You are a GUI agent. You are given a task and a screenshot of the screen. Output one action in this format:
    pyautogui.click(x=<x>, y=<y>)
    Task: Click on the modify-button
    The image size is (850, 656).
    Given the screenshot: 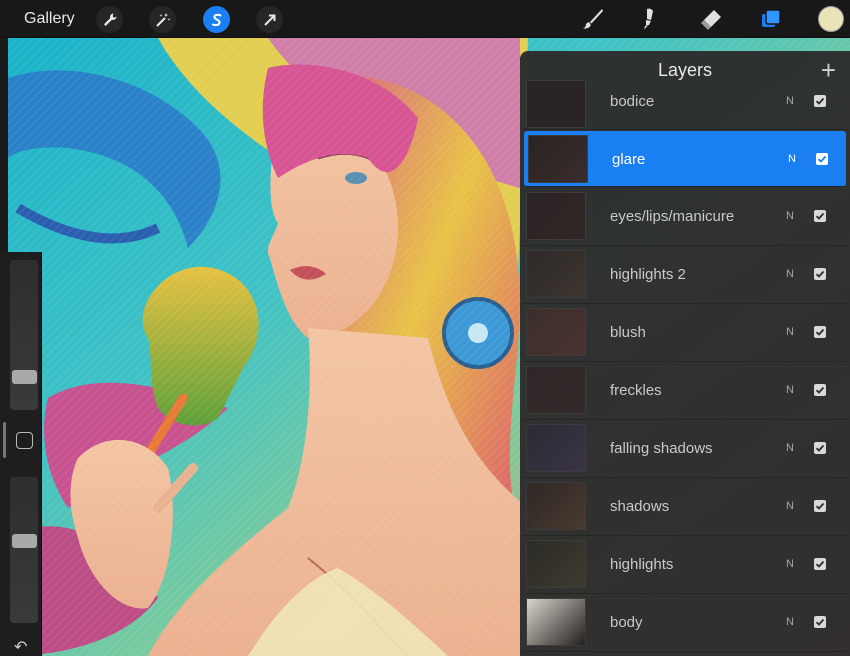 What is the action you would take?
    pyautogui.click(x=24, y=440)
    